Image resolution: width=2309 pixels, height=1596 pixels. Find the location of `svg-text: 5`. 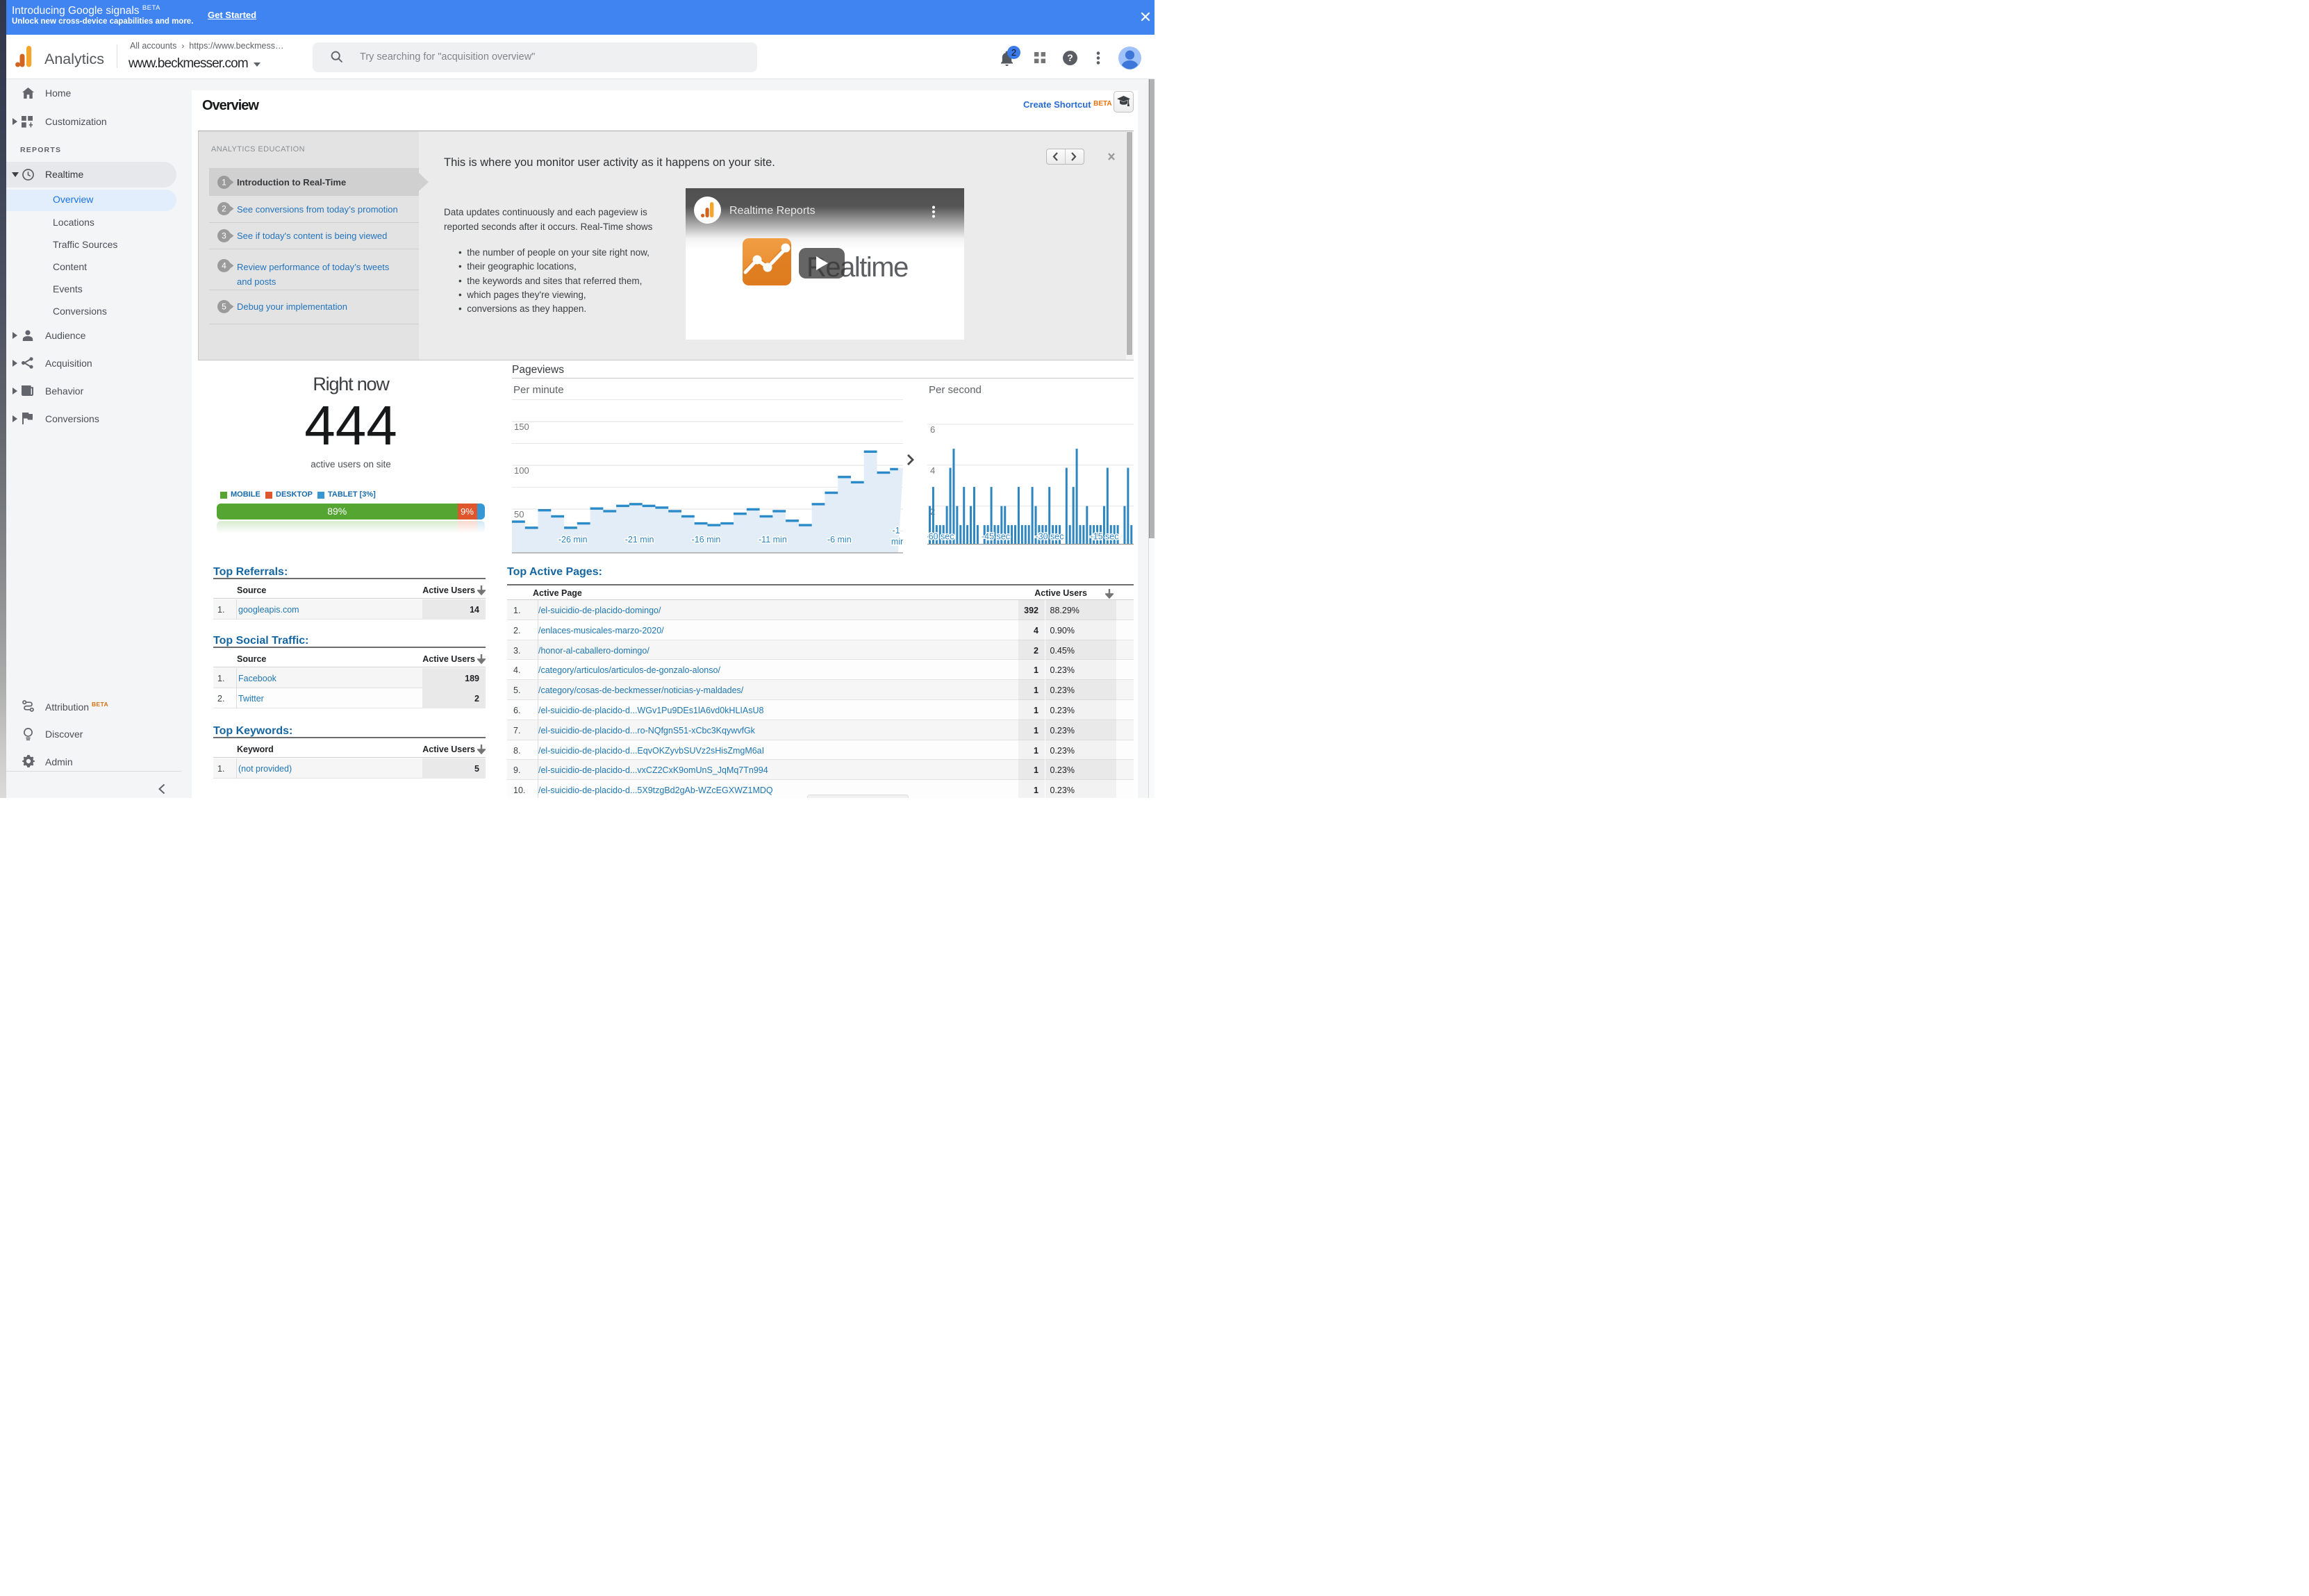

svg-text: 5 is located at coordinates (224, 306).